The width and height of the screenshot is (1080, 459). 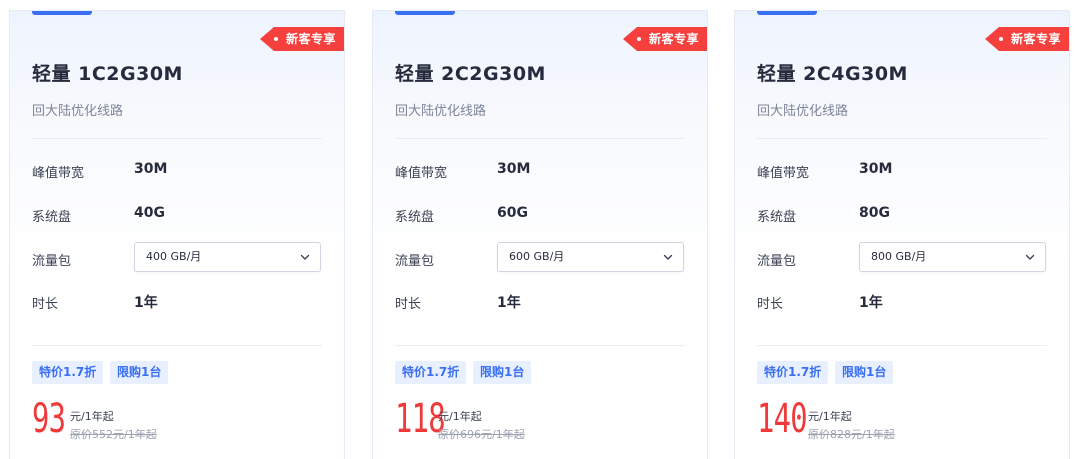 I want to click on traffic-selected-value: 400 GB/月, so click(x=174, y=256).